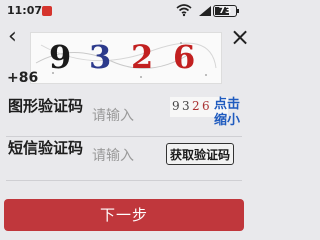 The height and width of the screenshot is (240, 320). I want to click on captcha-thumb-char: 9, so click(176, 106).